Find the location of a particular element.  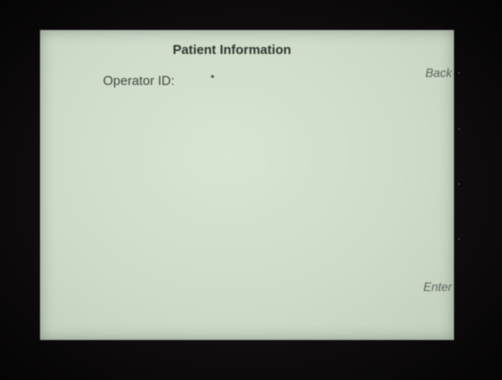

operator-id-field is located at coordinates (212, 76).